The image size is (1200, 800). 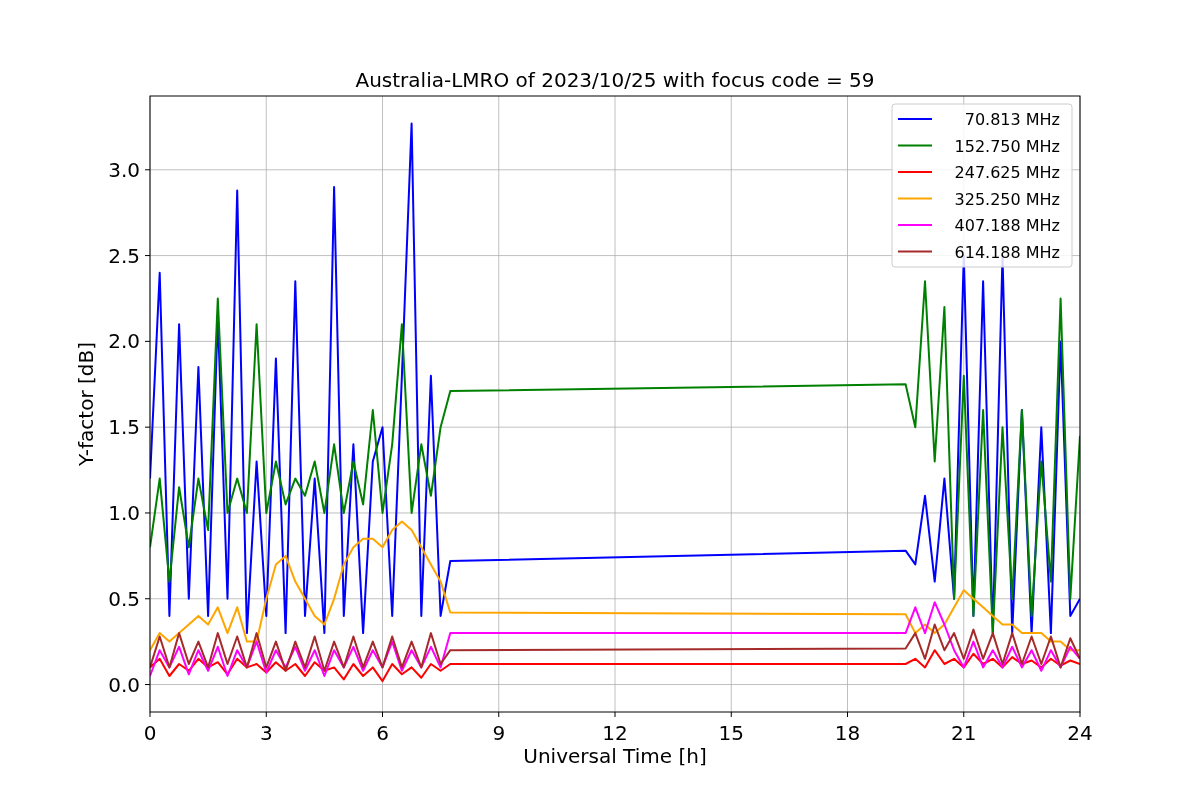 What do you see at coordinates (499, 733) in the screenshot?
I see `x-tick-label: 9` at bounding box center [499, 733].